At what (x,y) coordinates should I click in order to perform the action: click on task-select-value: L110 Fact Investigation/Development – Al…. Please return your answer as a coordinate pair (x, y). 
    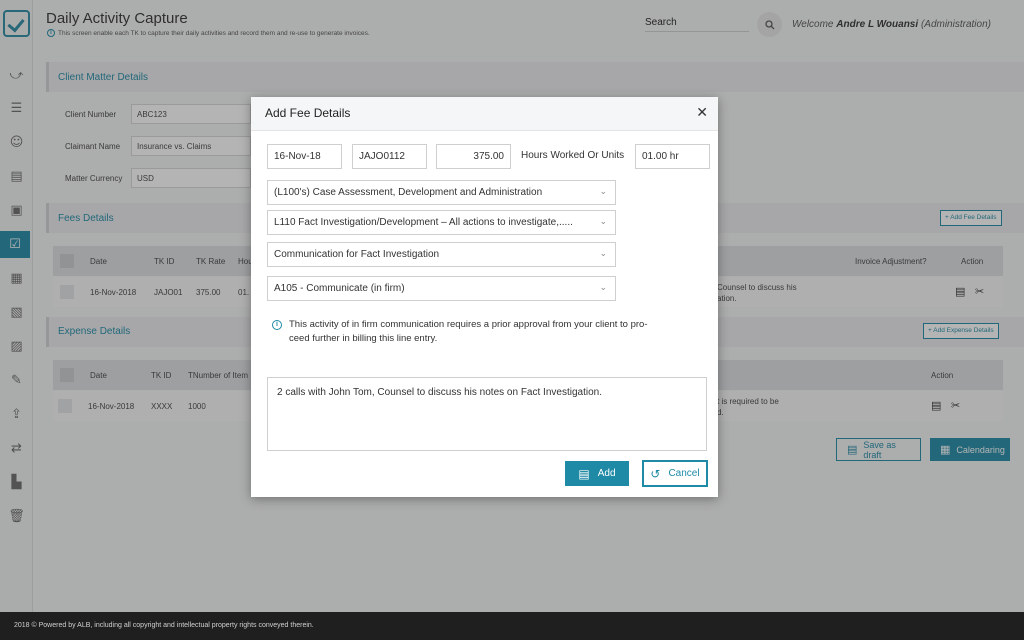
    Looking at the image, I should click on (423, 222).